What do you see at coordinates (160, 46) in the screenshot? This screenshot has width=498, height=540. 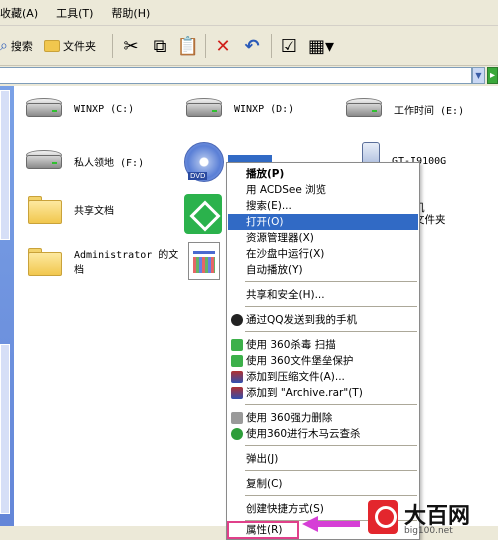 I see `copy-icon: ⧉` at bounding box center [160, 46].